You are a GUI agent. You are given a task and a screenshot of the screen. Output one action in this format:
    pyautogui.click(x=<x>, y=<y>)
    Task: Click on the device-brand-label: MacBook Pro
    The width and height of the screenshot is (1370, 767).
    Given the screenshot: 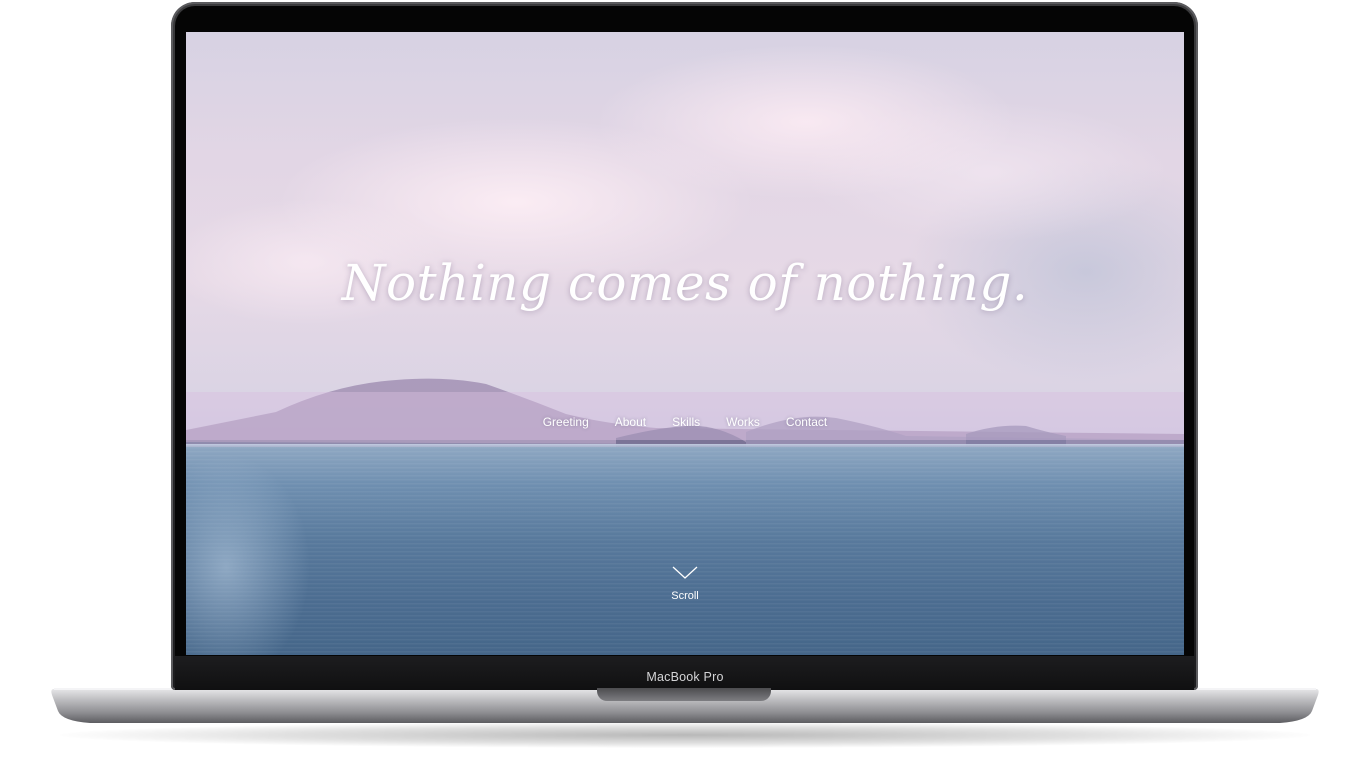 What is the action you would take?
    pyautogui.click(x=685, y=677)
    